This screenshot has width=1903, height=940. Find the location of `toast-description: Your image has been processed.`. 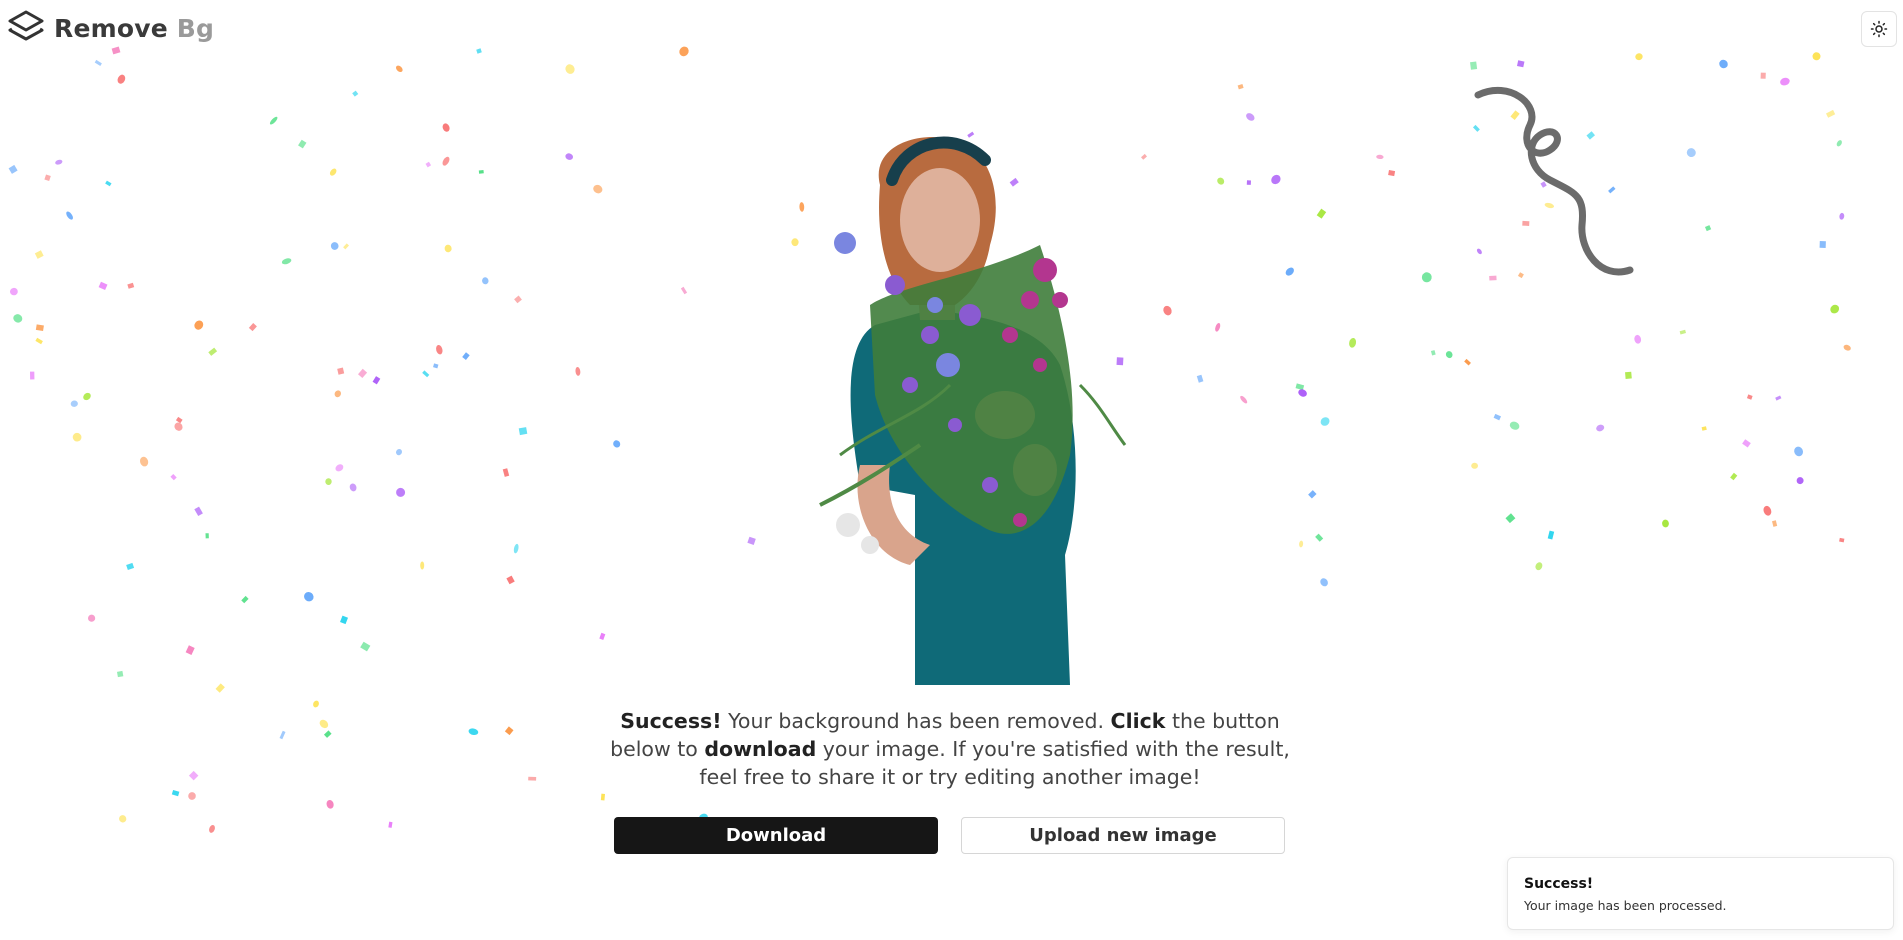

toast-description: Your image has been processed. is located at coordinates (1625, 905).